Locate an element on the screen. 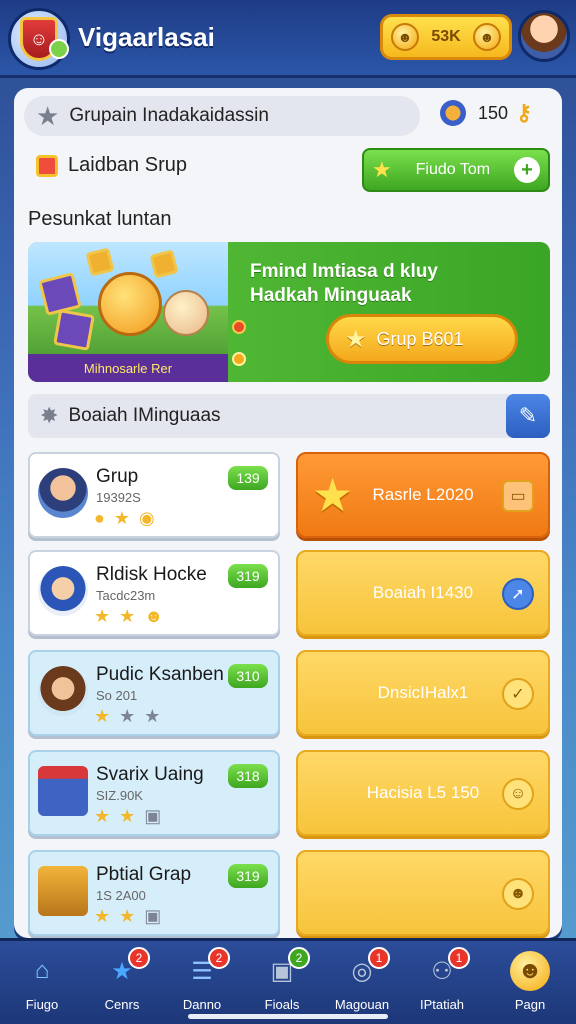 Image resolution: width=576 pixels, height=1024 pixels. reward-button: DnsicIHalx1 ✓ is located at coordinates (423, 693).